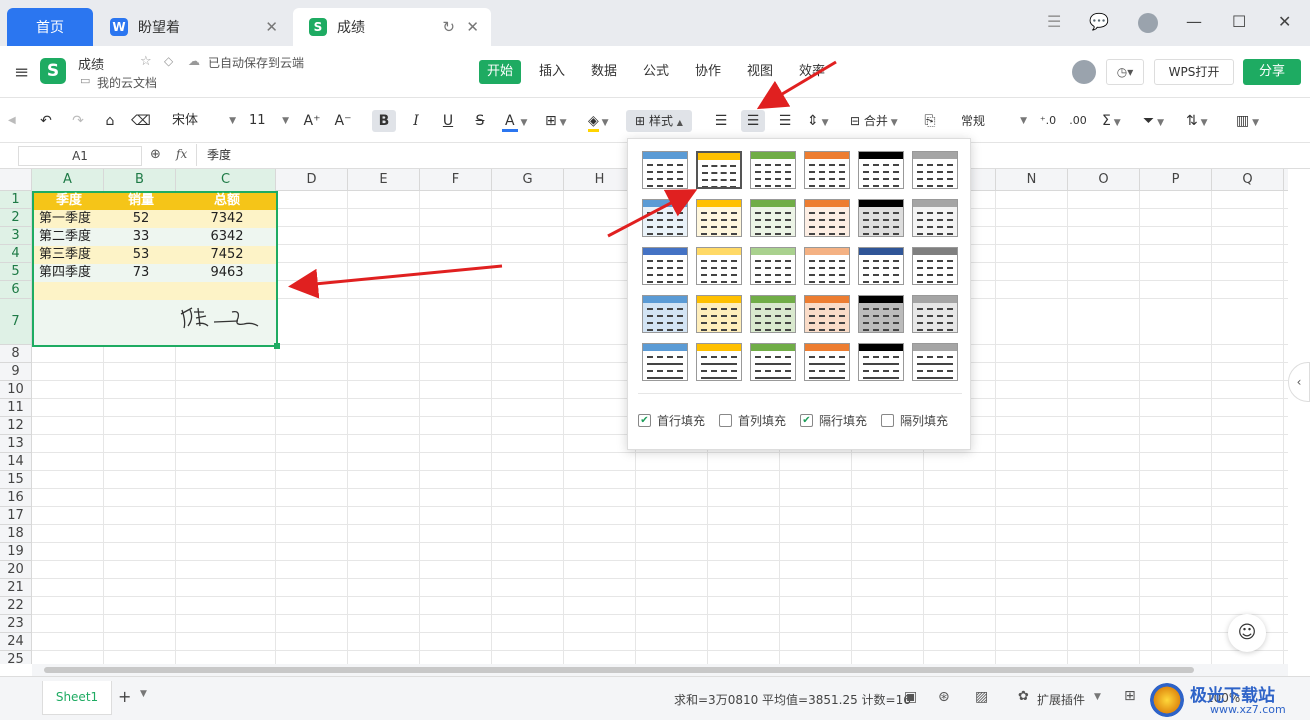  I want to click on tab-home: 首页, so click(50, 27).